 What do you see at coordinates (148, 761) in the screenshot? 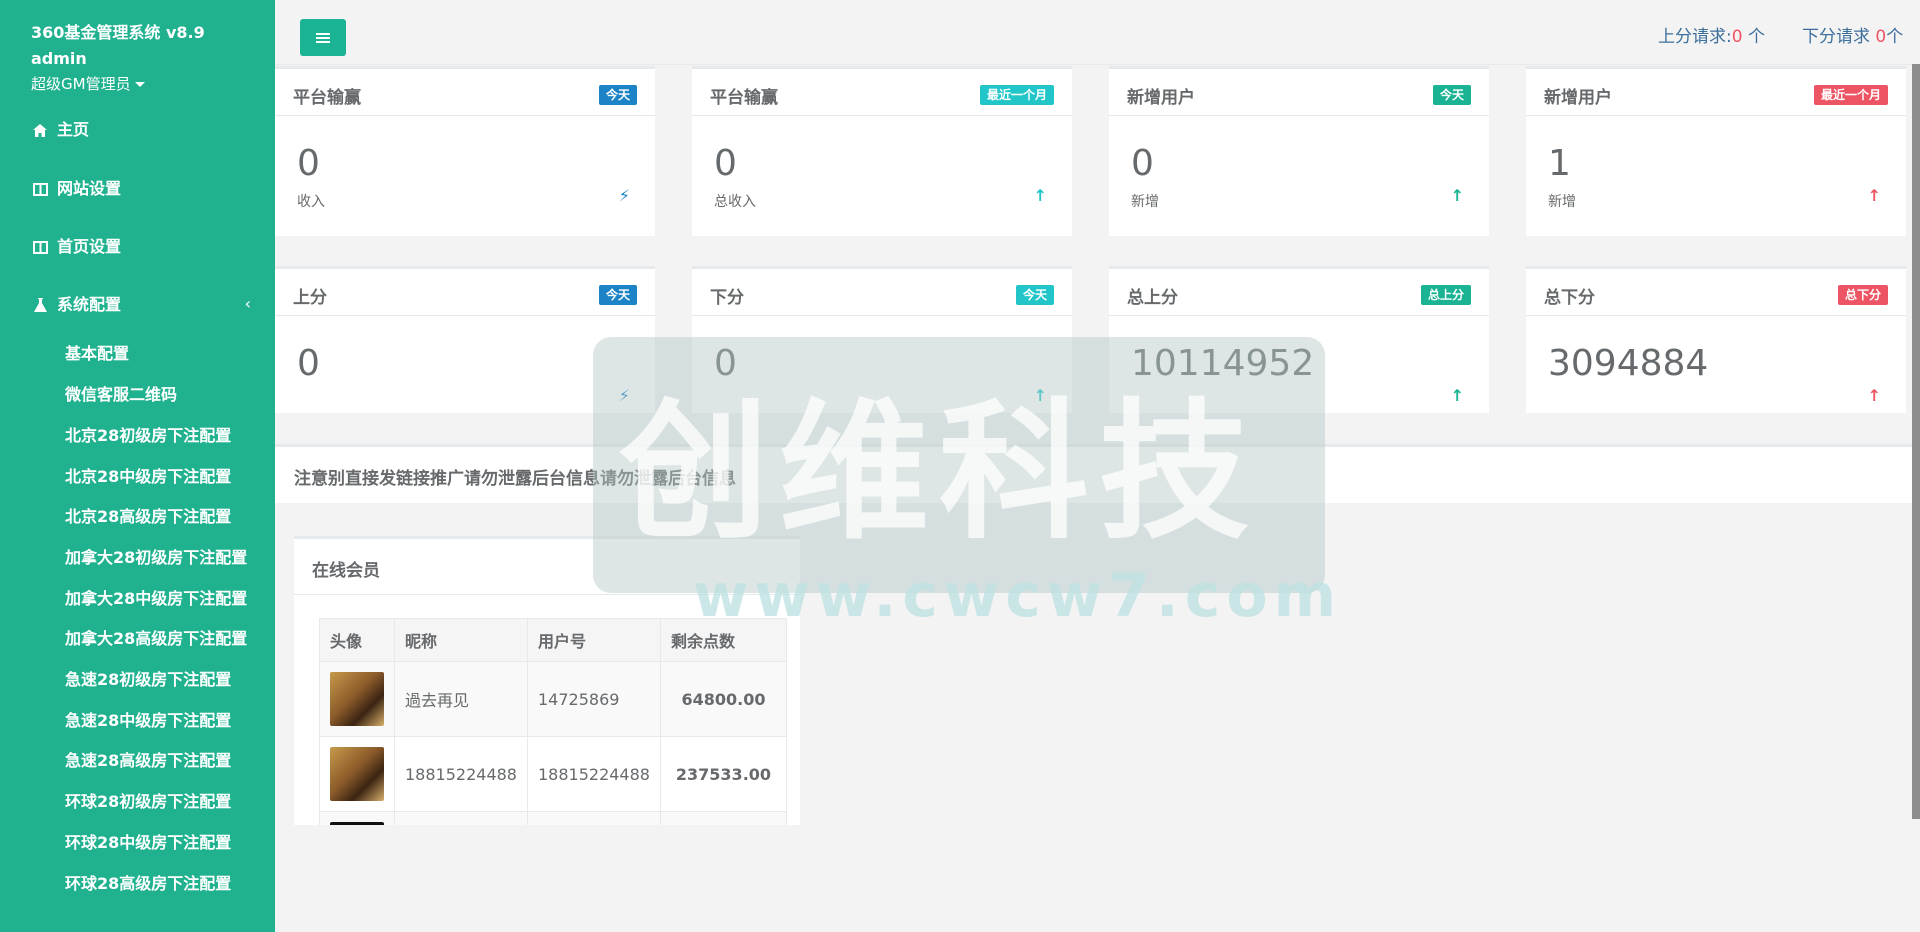
I see `submenu-item: 急速28高级房下注配置` at bounding box center [148, 761].